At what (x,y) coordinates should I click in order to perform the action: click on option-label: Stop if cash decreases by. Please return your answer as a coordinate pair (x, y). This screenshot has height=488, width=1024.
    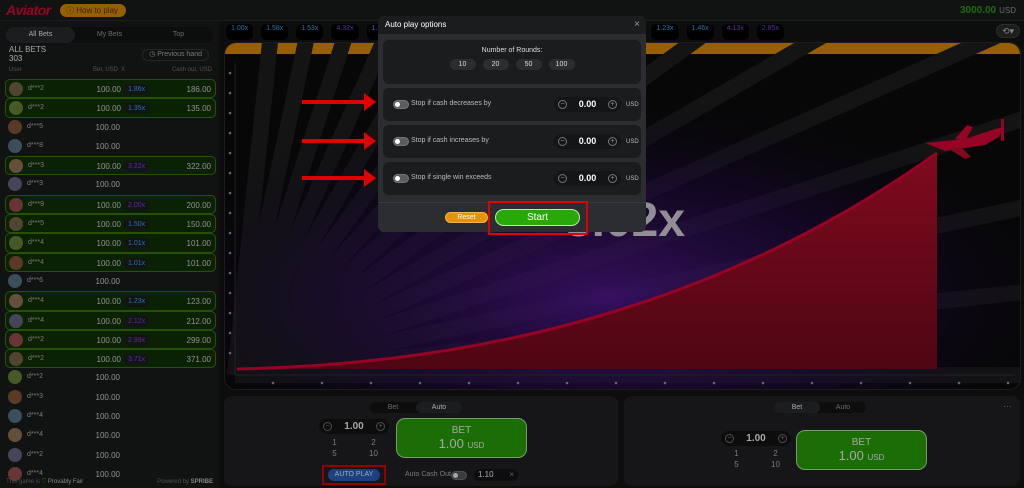
    Looking at the image, I should click on (451, 103).